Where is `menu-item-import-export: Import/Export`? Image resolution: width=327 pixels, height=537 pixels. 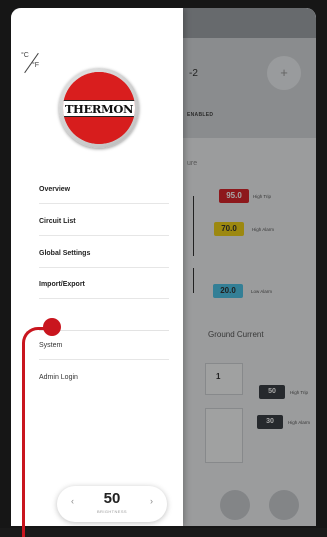 menu-item-import-export: Import/Export is located at coordinates (104, 285).